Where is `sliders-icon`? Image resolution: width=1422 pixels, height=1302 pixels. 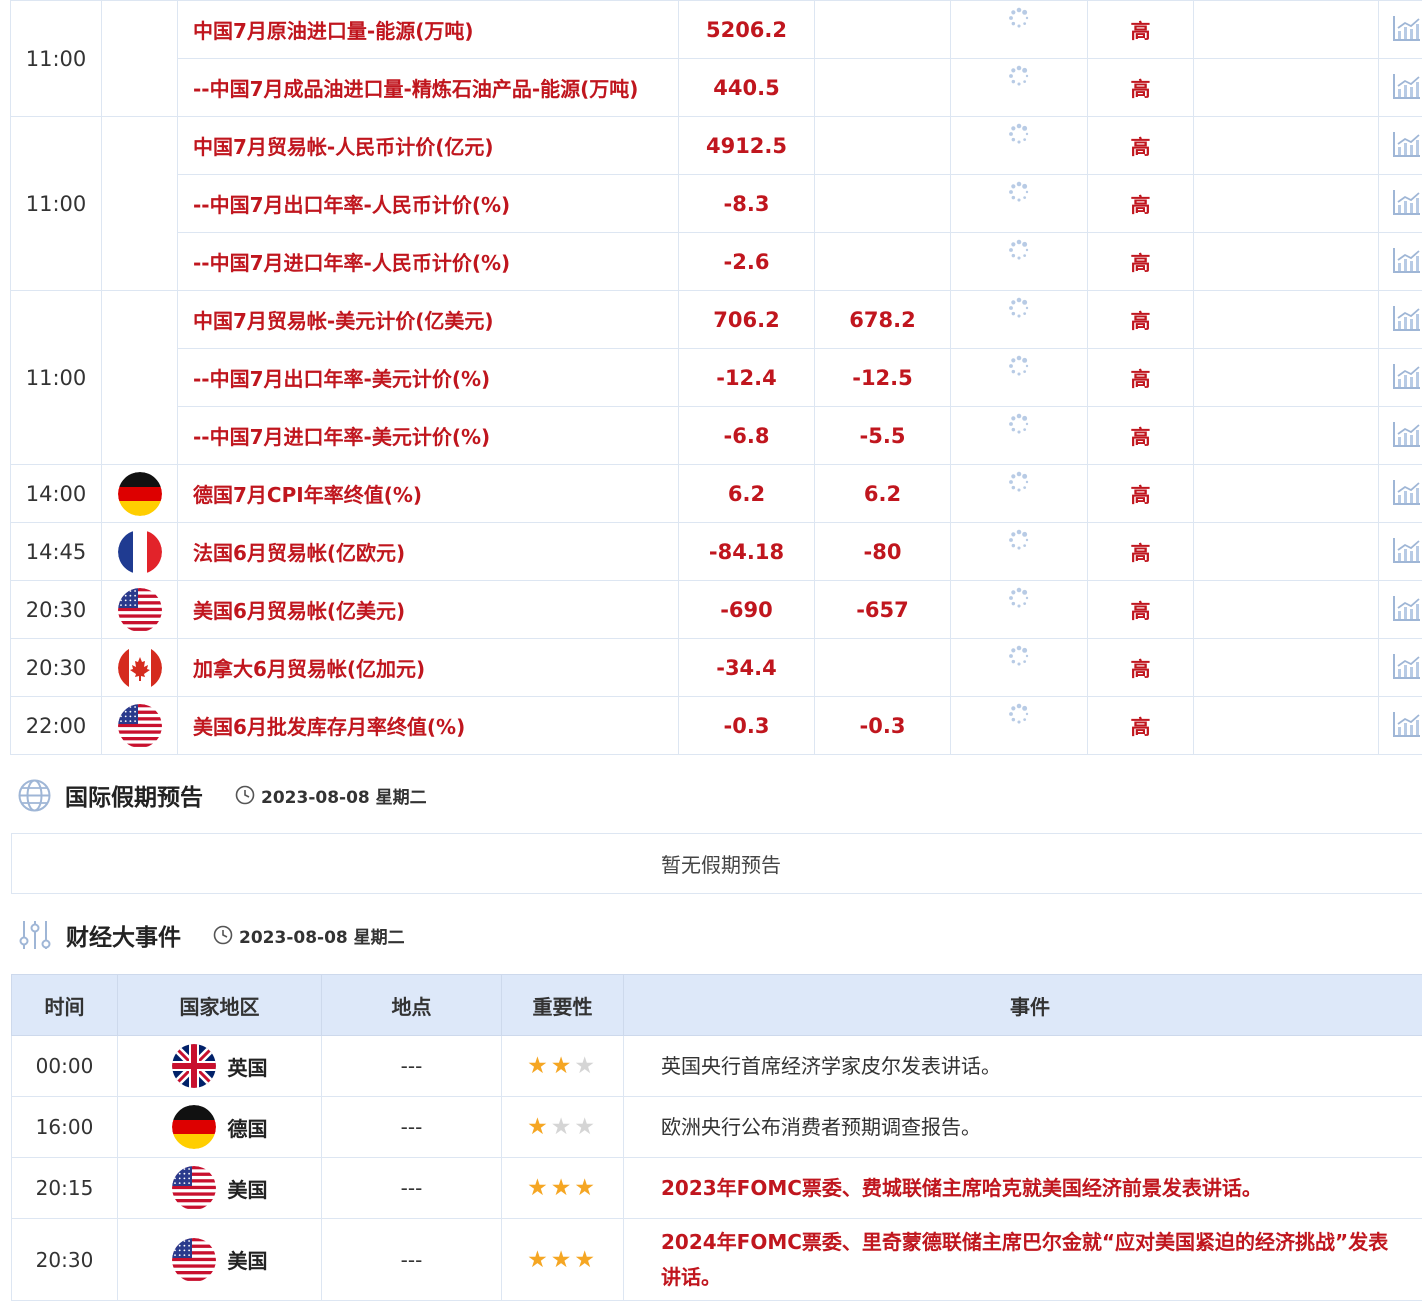 sliders-icon is located at coordinates (35, 935).